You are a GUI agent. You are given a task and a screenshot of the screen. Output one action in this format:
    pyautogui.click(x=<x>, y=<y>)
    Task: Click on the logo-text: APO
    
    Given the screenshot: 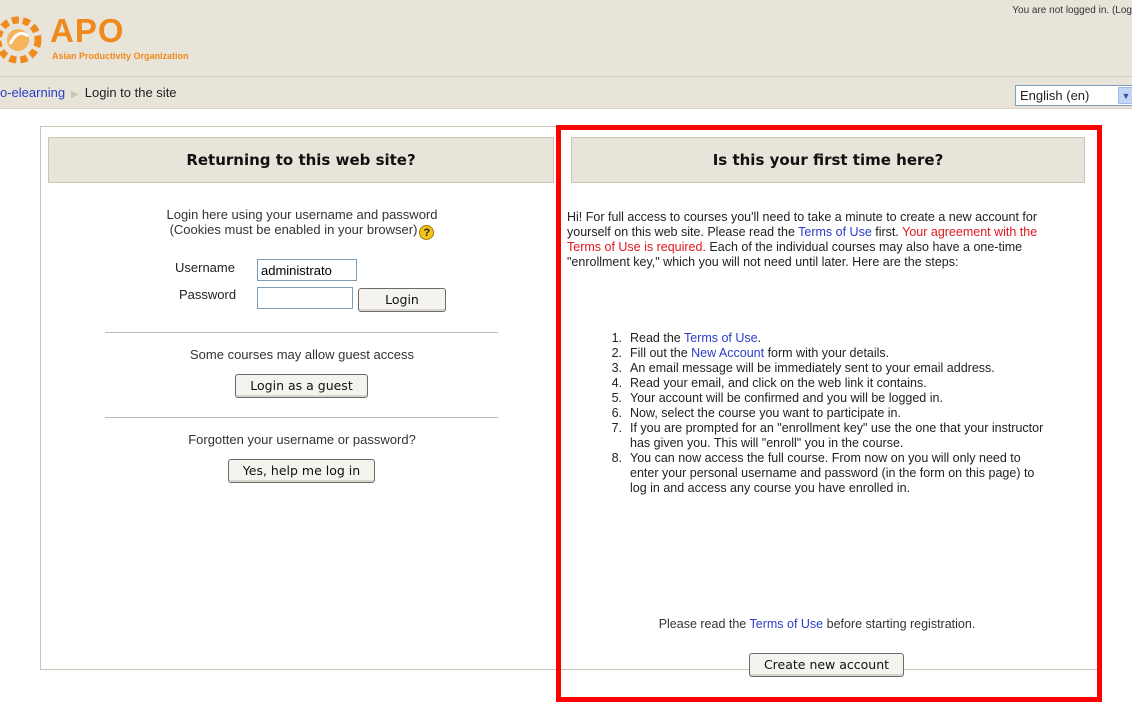 What is the action you would take?
    pyautogui.click(x=87, y=30)
    